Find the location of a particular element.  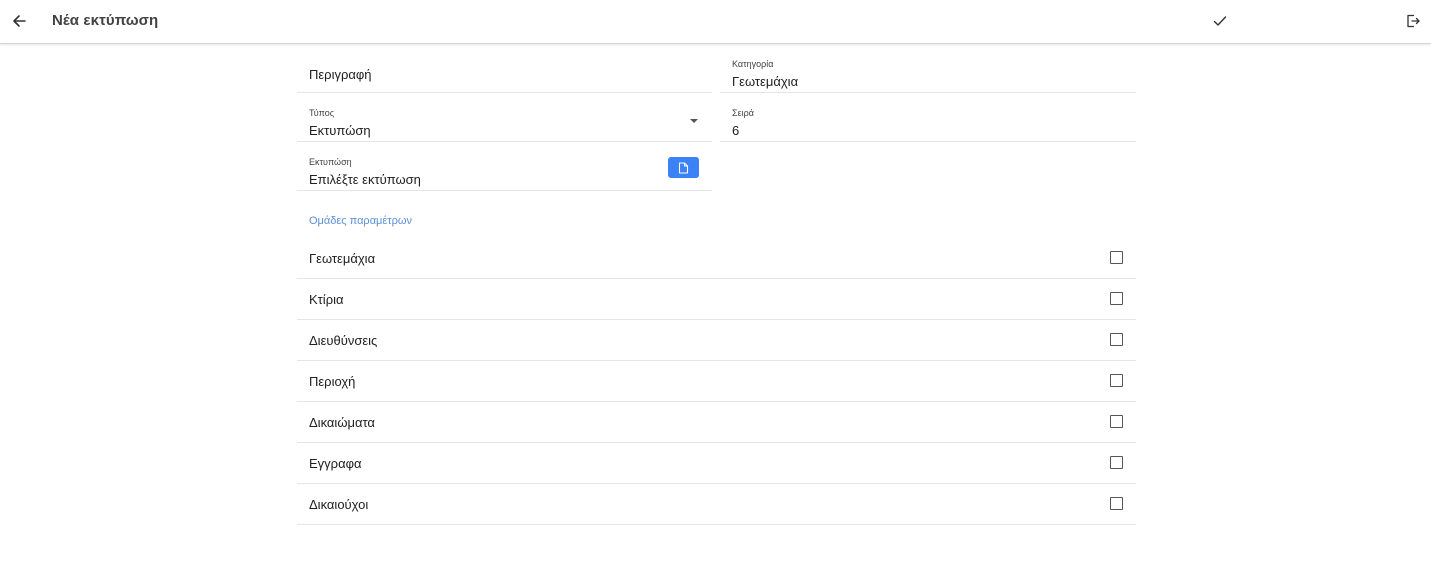

page-title: Νέα εκτύπωση is located at coordinates (105, 20).